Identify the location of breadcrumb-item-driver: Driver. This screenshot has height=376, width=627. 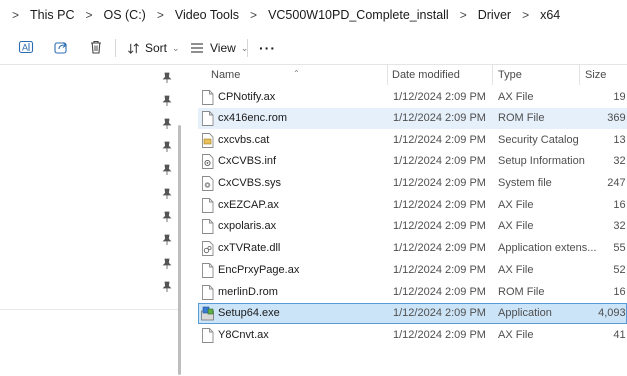
(494, 15).